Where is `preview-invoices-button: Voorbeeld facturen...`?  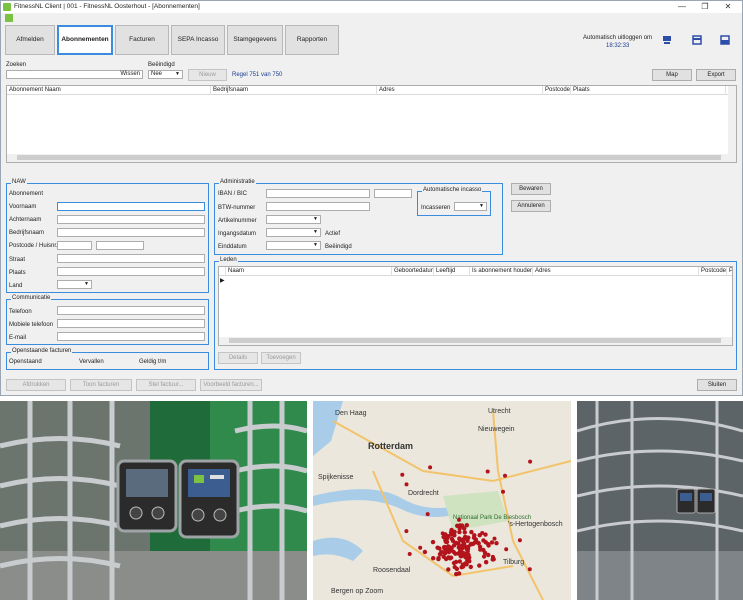
preview-invoices-button: Voorbeeld facturen... is located at coordinates (231, 385).